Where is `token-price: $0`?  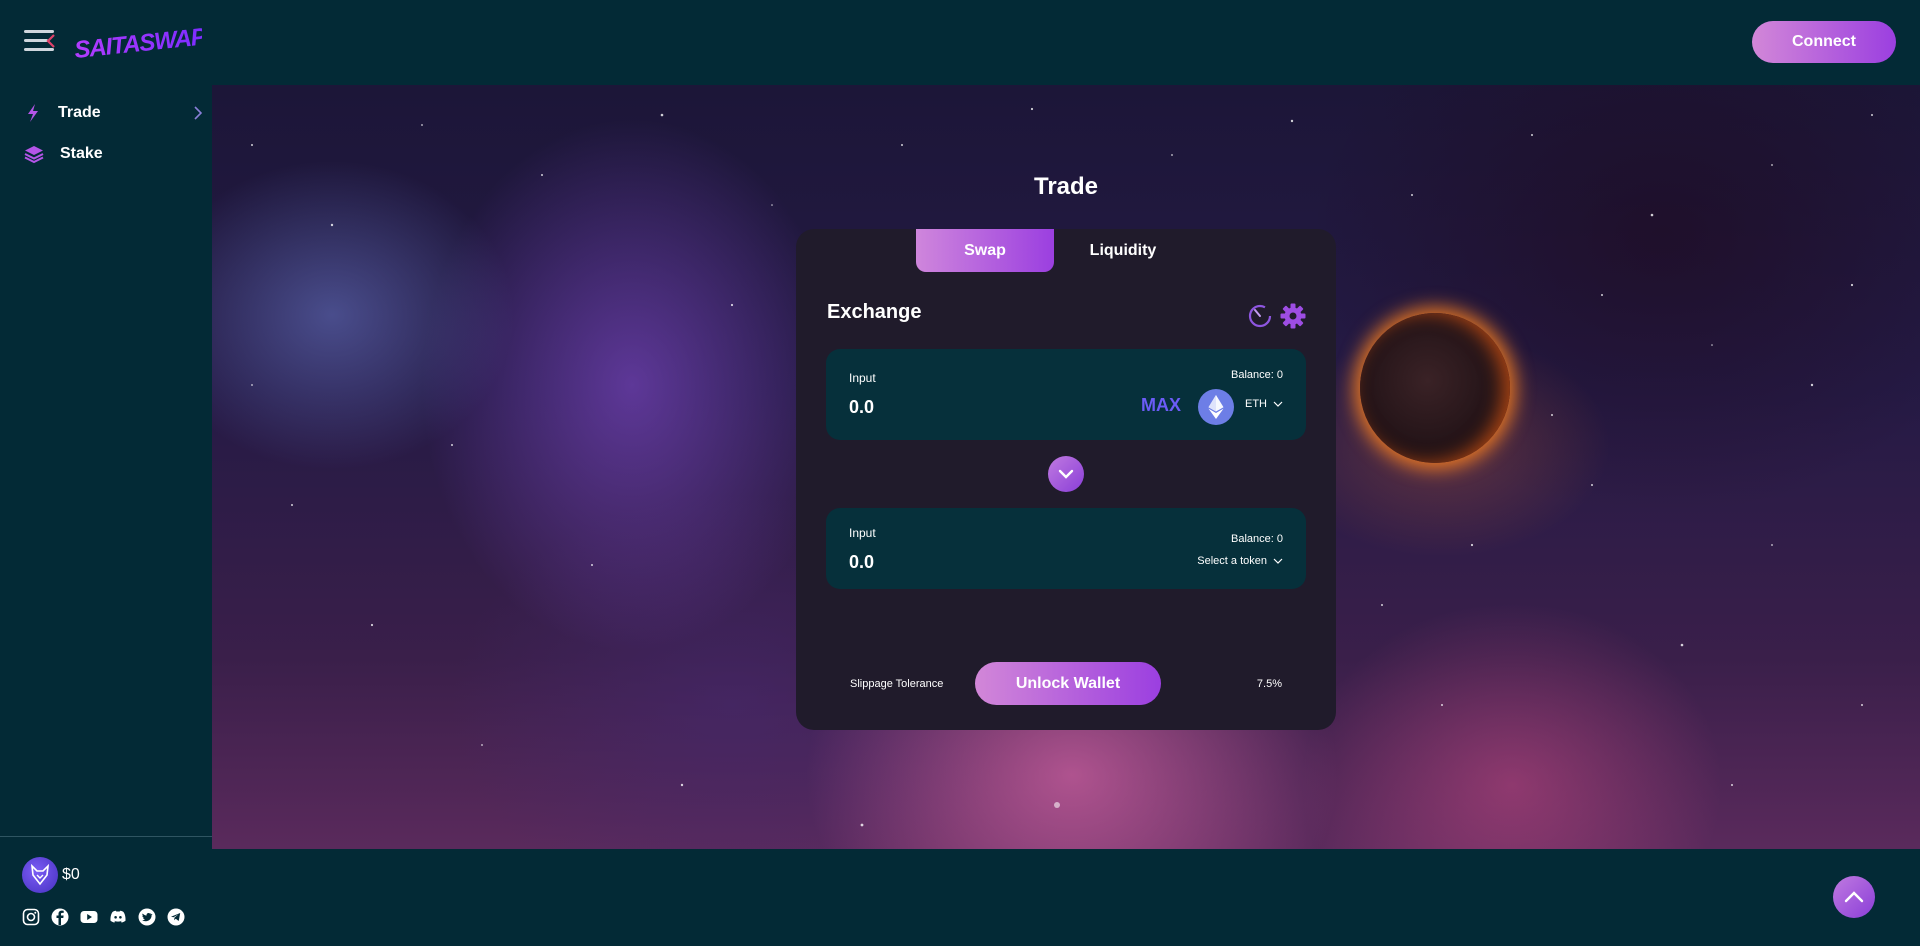 token-price: $0 is located at coordinates (51, 875).